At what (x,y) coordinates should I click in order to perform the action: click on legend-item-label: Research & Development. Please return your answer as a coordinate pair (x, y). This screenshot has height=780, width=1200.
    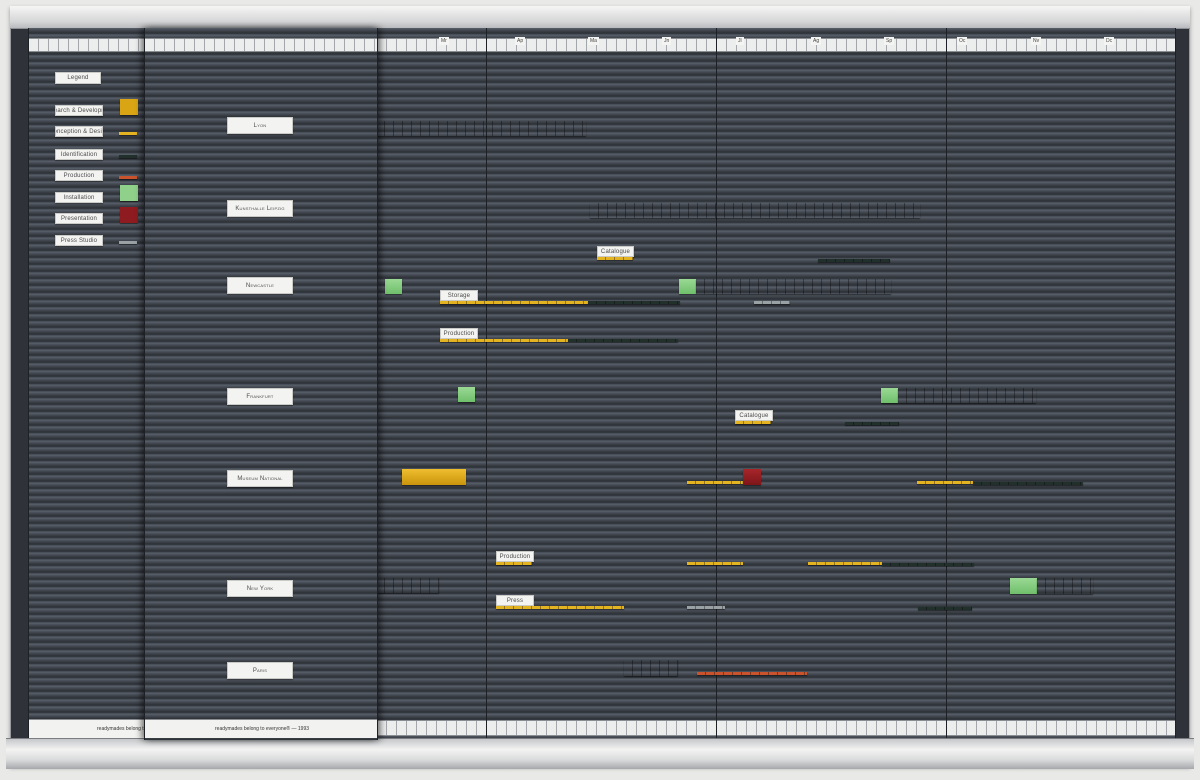
    Looking at the image, I should click on (79, 110).